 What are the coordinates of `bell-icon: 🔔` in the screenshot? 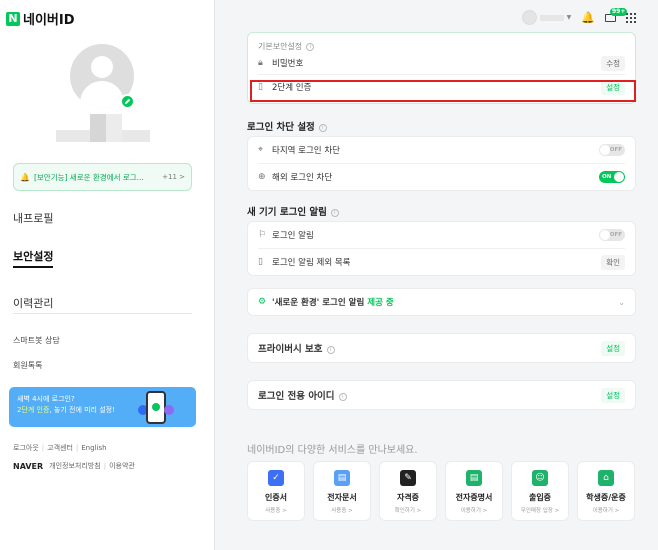 It's located at (25, 177).